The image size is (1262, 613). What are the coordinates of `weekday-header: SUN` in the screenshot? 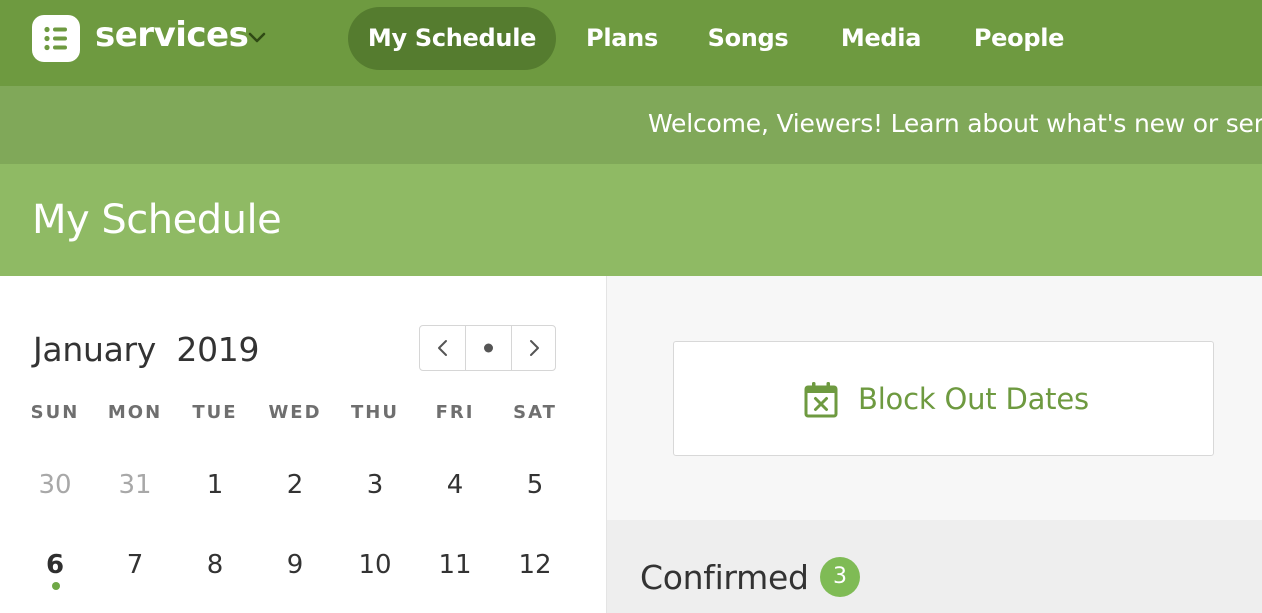 It's located at (55, 412).